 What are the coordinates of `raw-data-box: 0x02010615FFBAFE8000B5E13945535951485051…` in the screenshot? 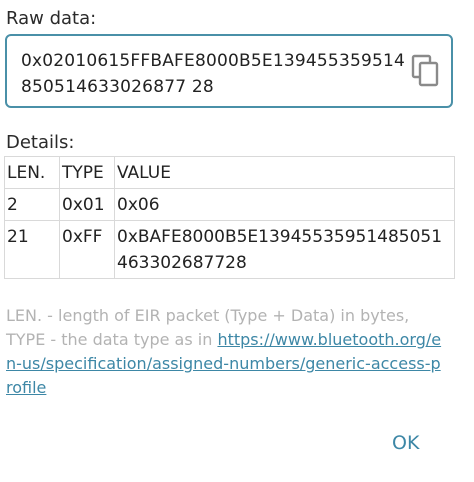 It's located at (229, 71).